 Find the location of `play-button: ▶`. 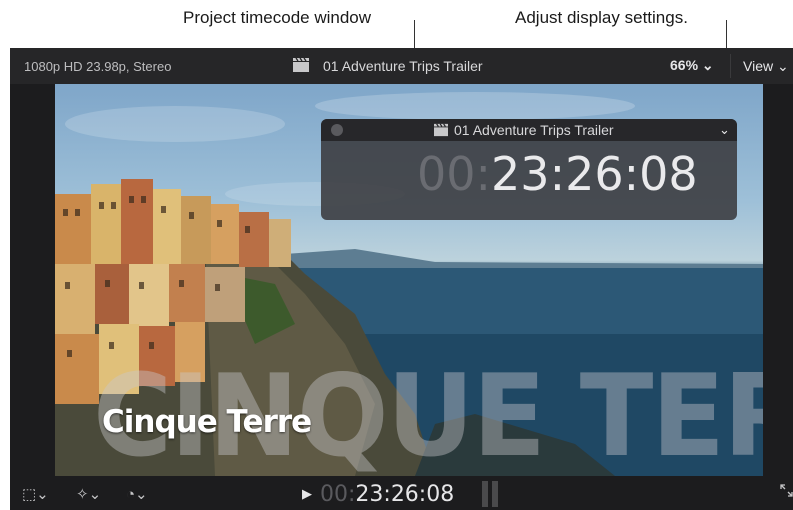

play-button: ▶ is located at coordinates (307, 494).